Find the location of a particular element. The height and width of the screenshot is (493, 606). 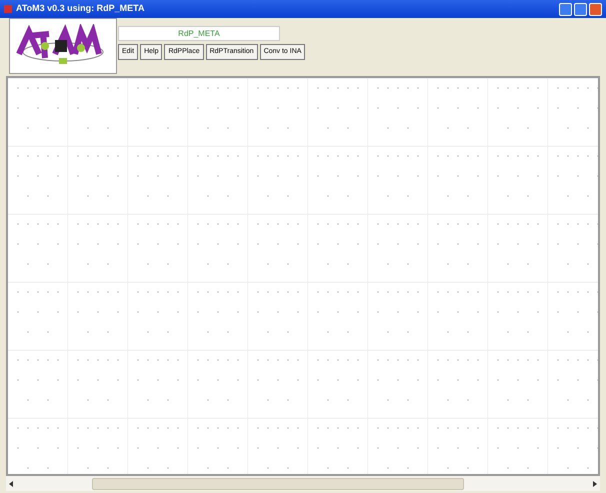

minimize-button is located at coordinates (565, 9).